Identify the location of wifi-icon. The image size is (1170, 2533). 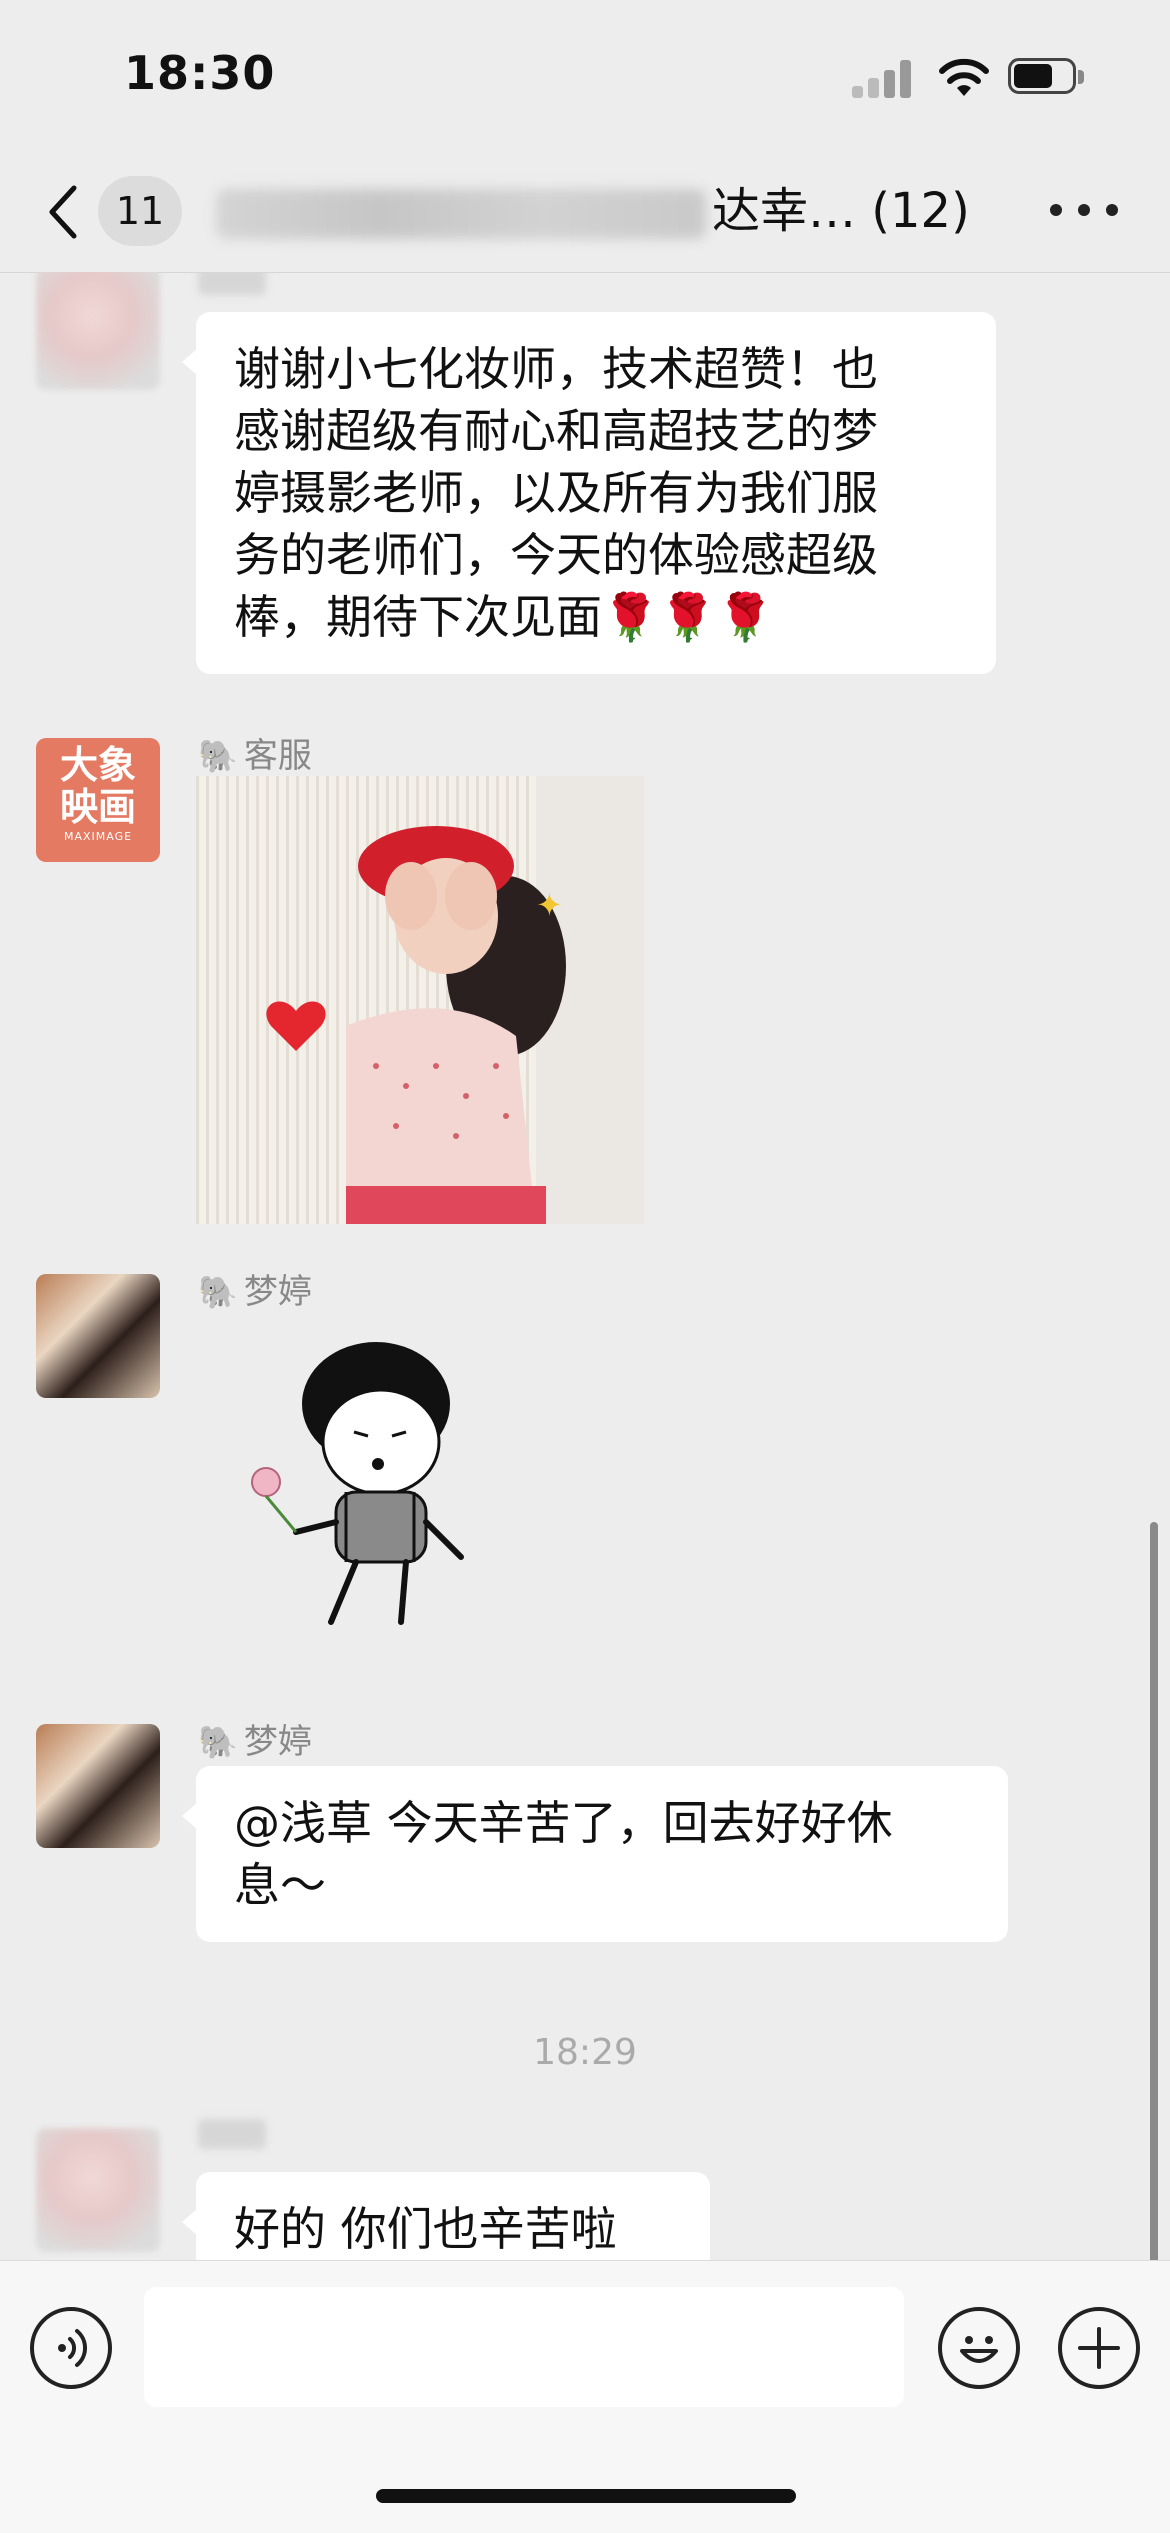
(964, 77).